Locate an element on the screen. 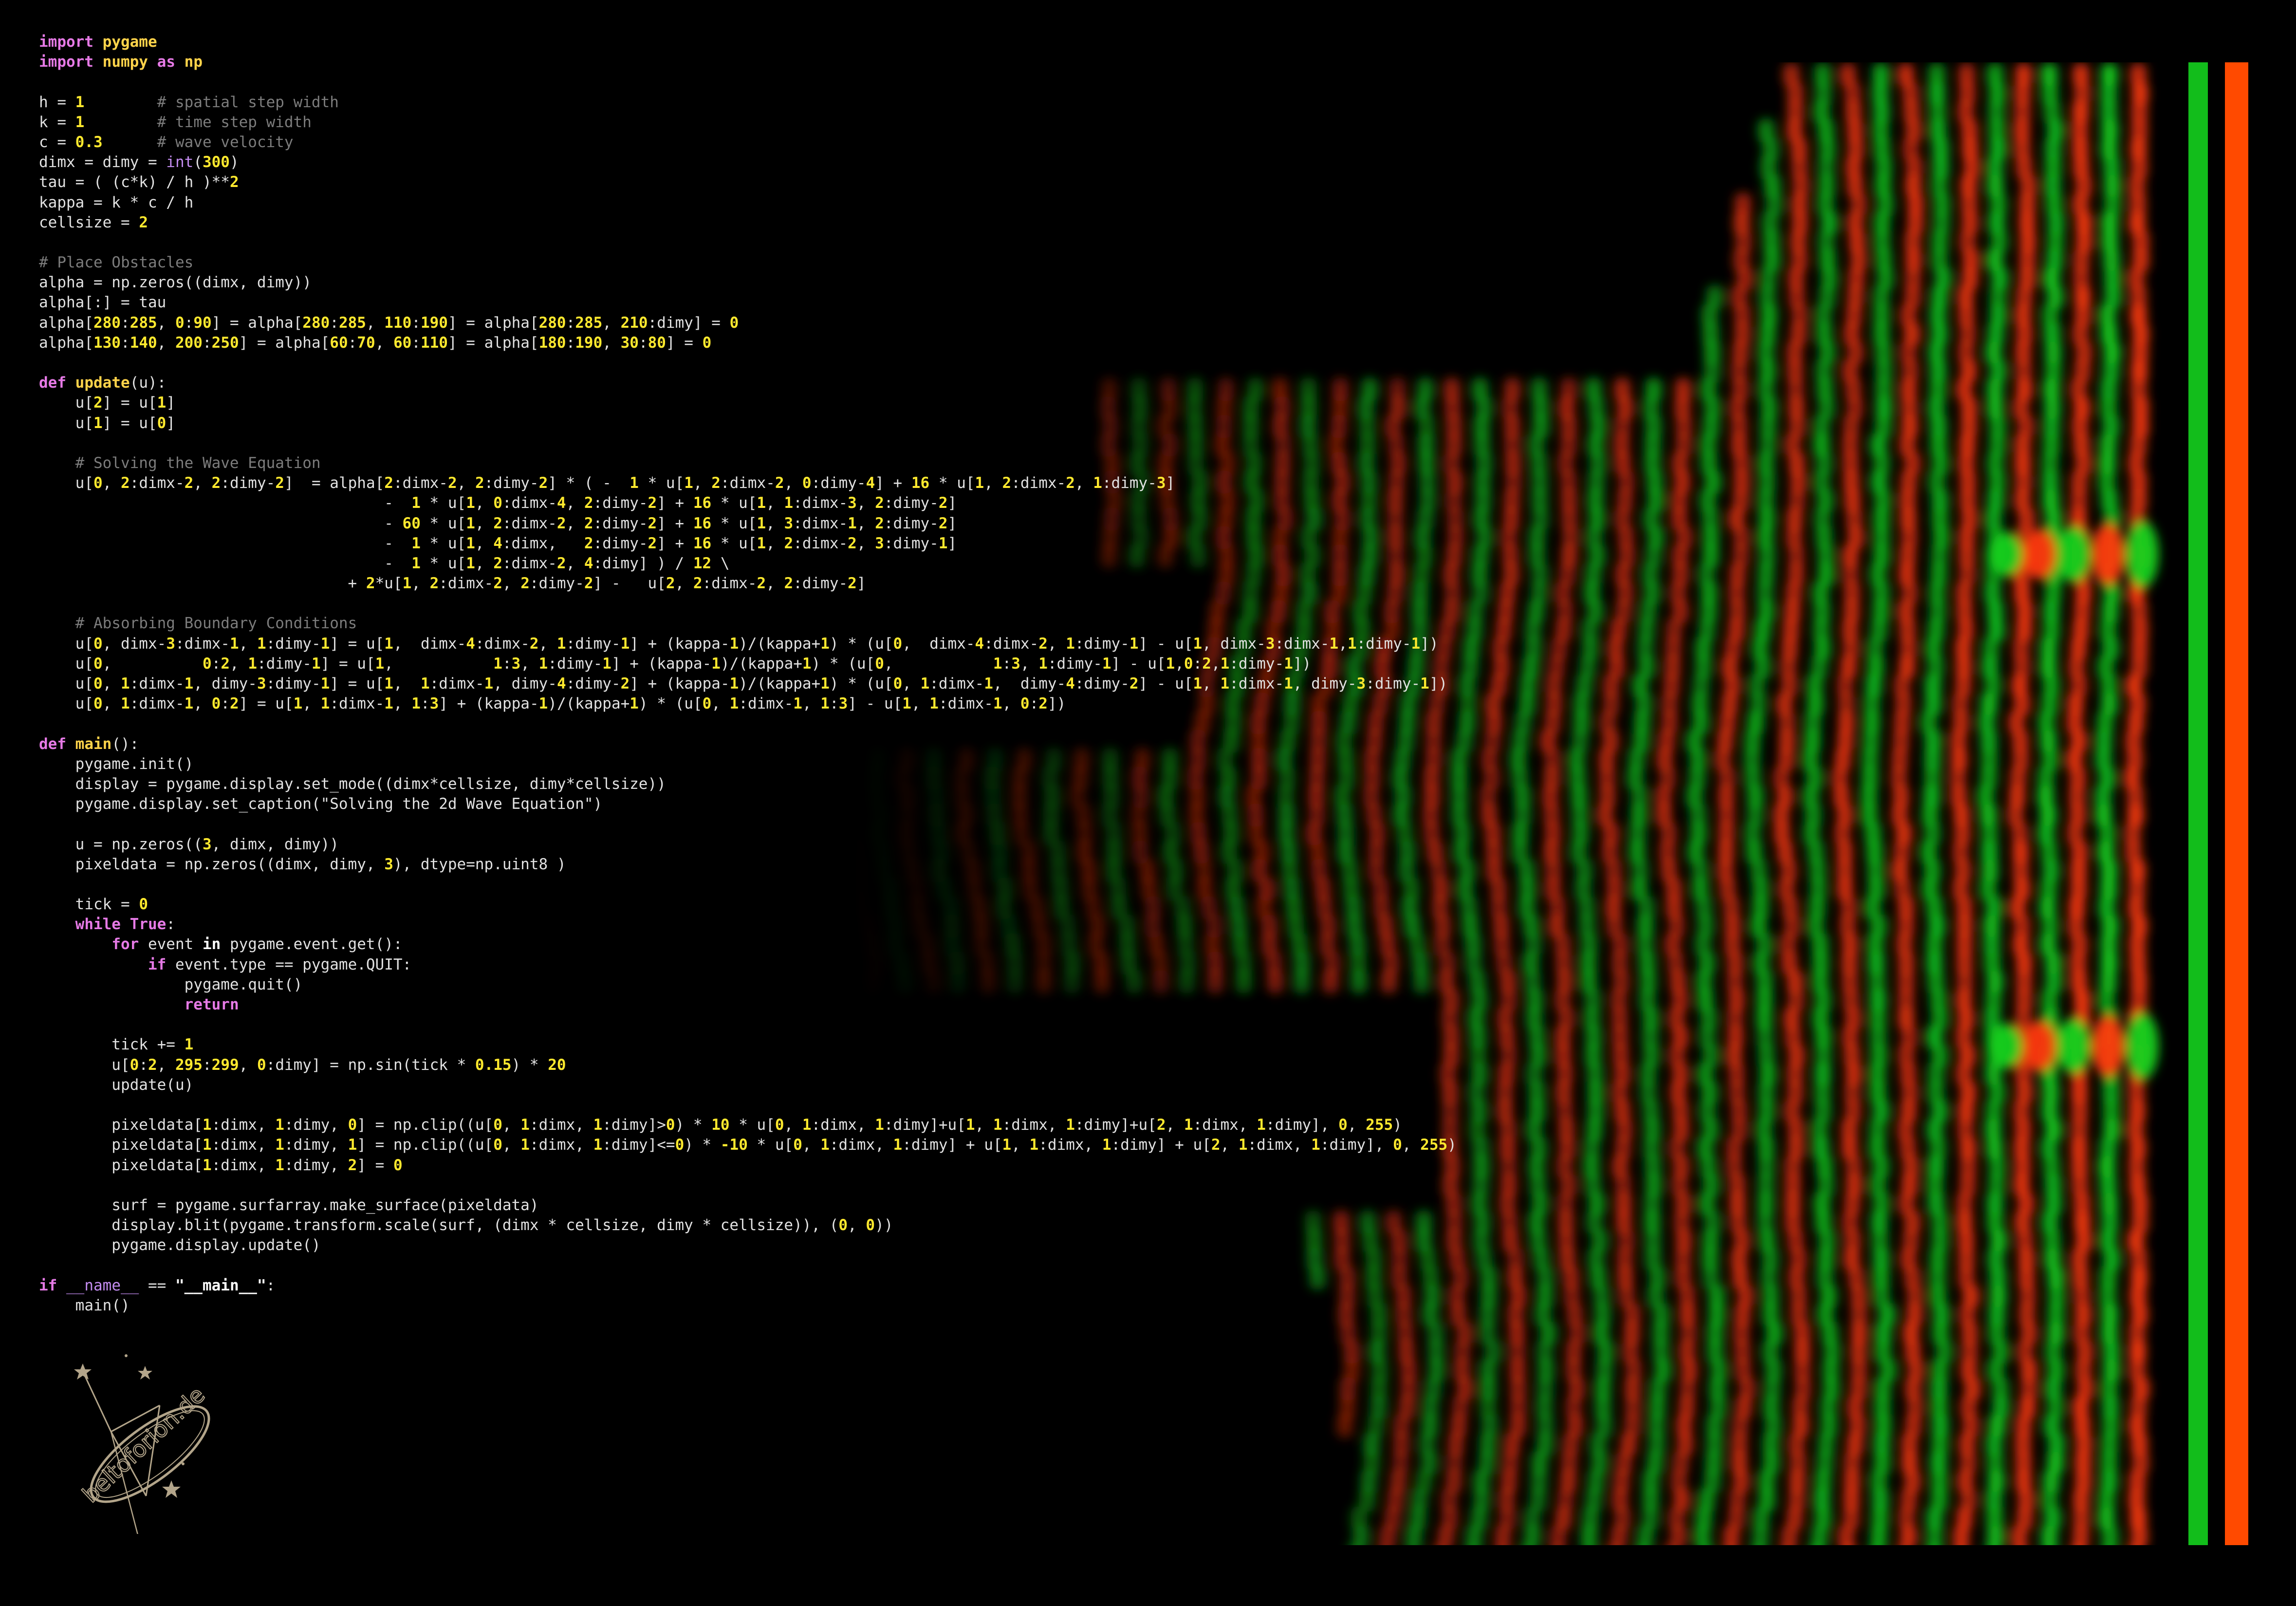 The image size is (2296, 1606). code-token: 12 is located at coordinates (703, 563).